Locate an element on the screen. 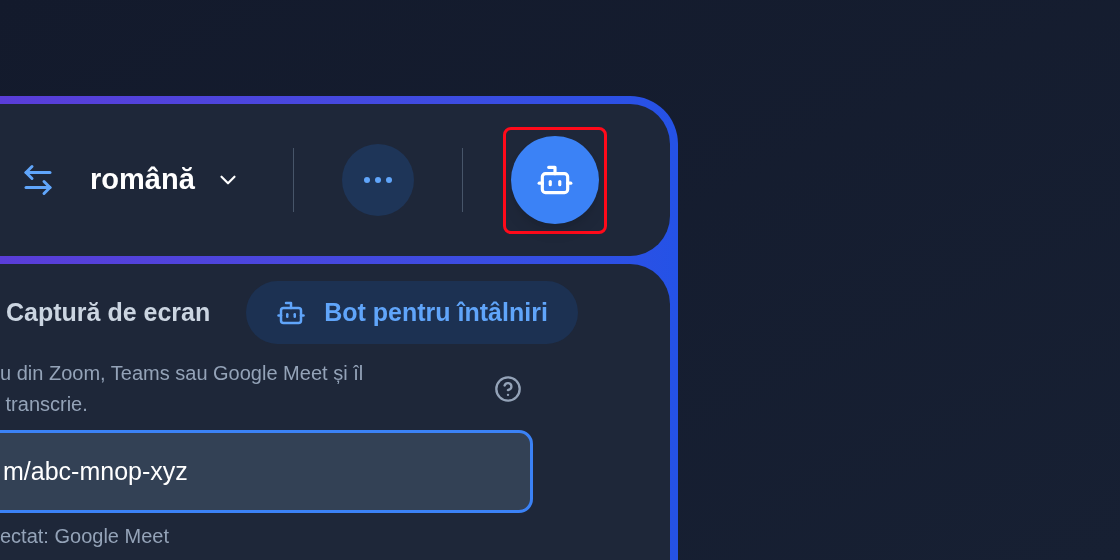 This screenshot has height=560, width=1120. mode-tab: Captură de ecran is located at coordinates (105, 312).